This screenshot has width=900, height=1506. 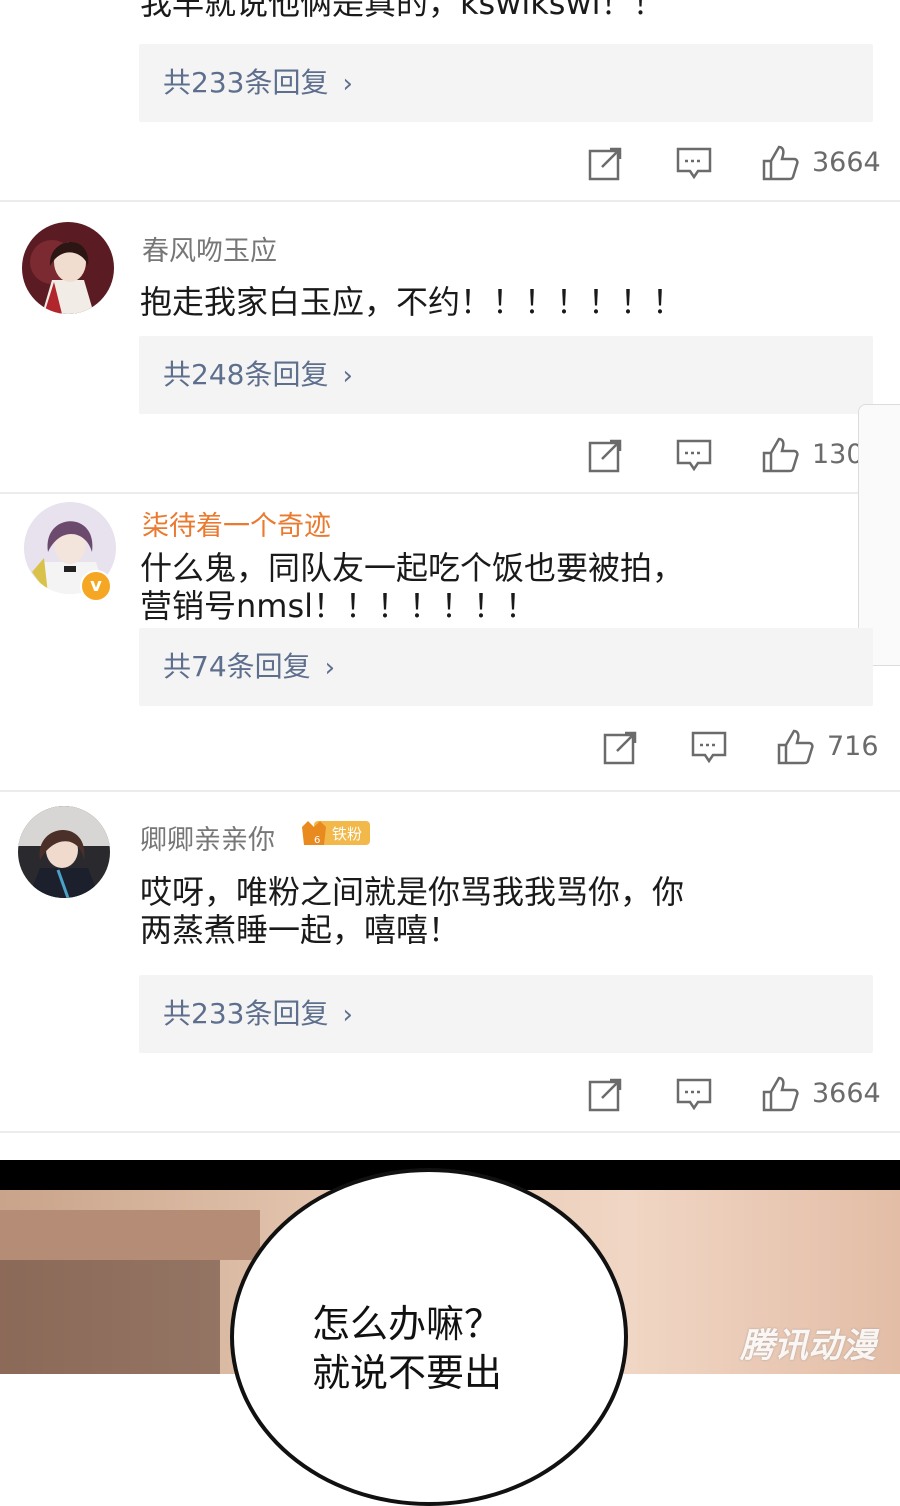 What do you see at coordinates (879, 535) in the screenshot?
I see `floating-side-tab` at bounding box center [879, 535].